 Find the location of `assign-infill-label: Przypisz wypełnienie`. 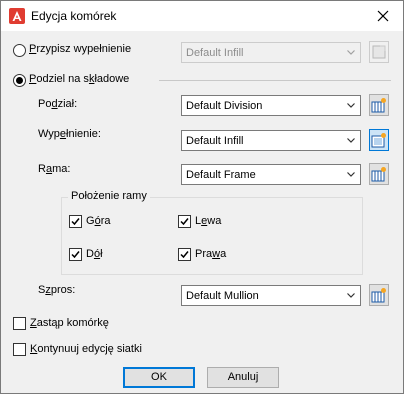

assign-infill-label: Przypisz wypełnienie is located at coordinates (80, 49).